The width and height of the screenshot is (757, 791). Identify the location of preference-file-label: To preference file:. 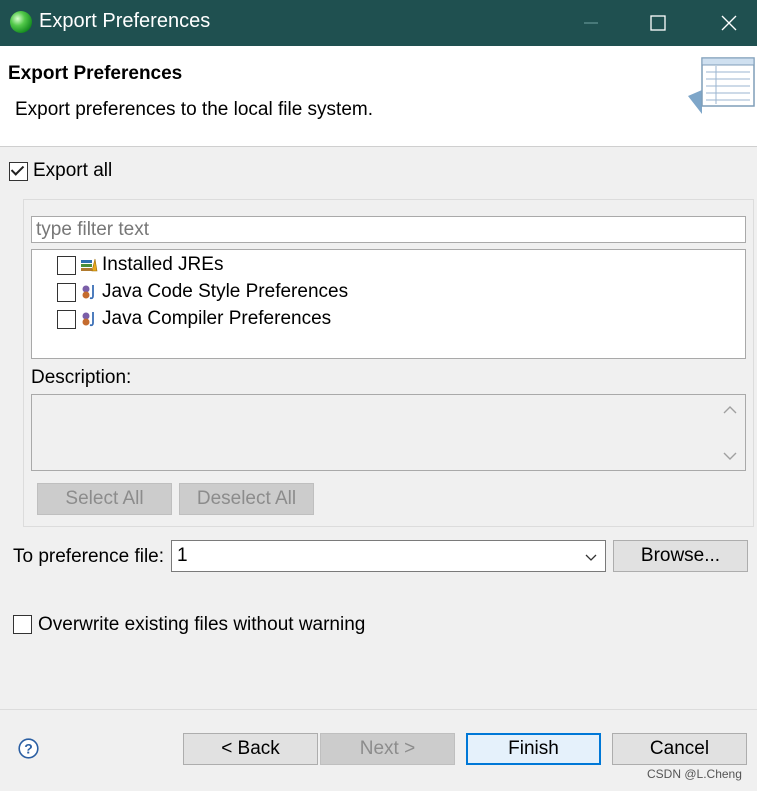
(89, 556).